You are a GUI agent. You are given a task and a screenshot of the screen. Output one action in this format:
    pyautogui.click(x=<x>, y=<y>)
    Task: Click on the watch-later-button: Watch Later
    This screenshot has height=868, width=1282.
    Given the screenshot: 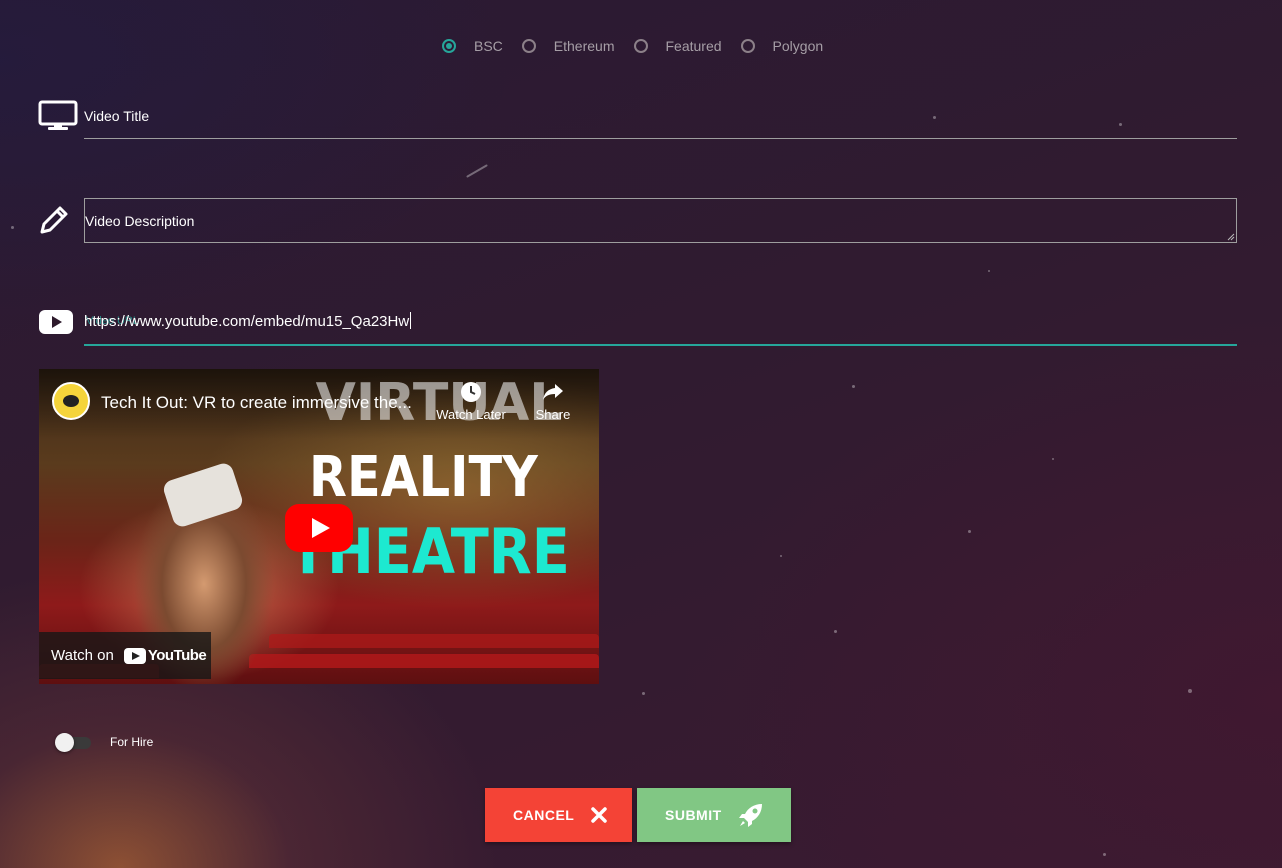 What is the action you would take?
    pyautogui.click(x=471, y=401)
    